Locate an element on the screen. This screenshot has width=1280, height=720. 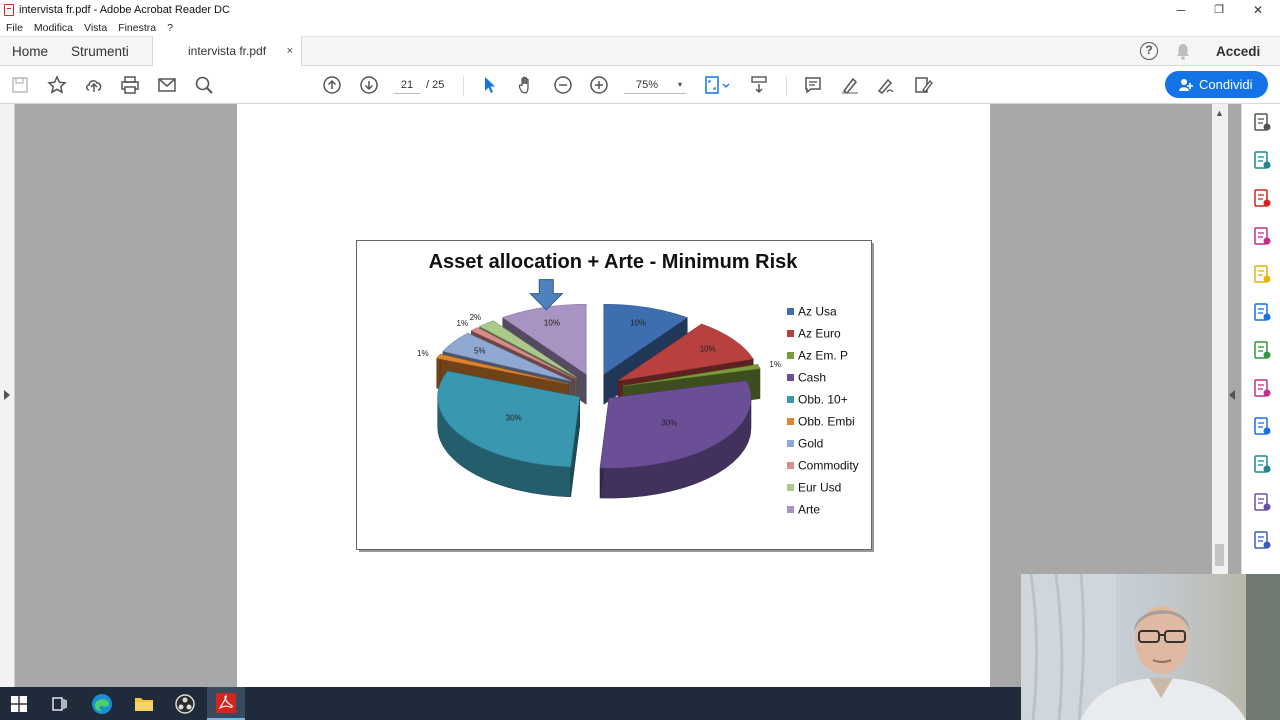
vertical-scrollbar: ▲ is located at coordinates (1220, 339).